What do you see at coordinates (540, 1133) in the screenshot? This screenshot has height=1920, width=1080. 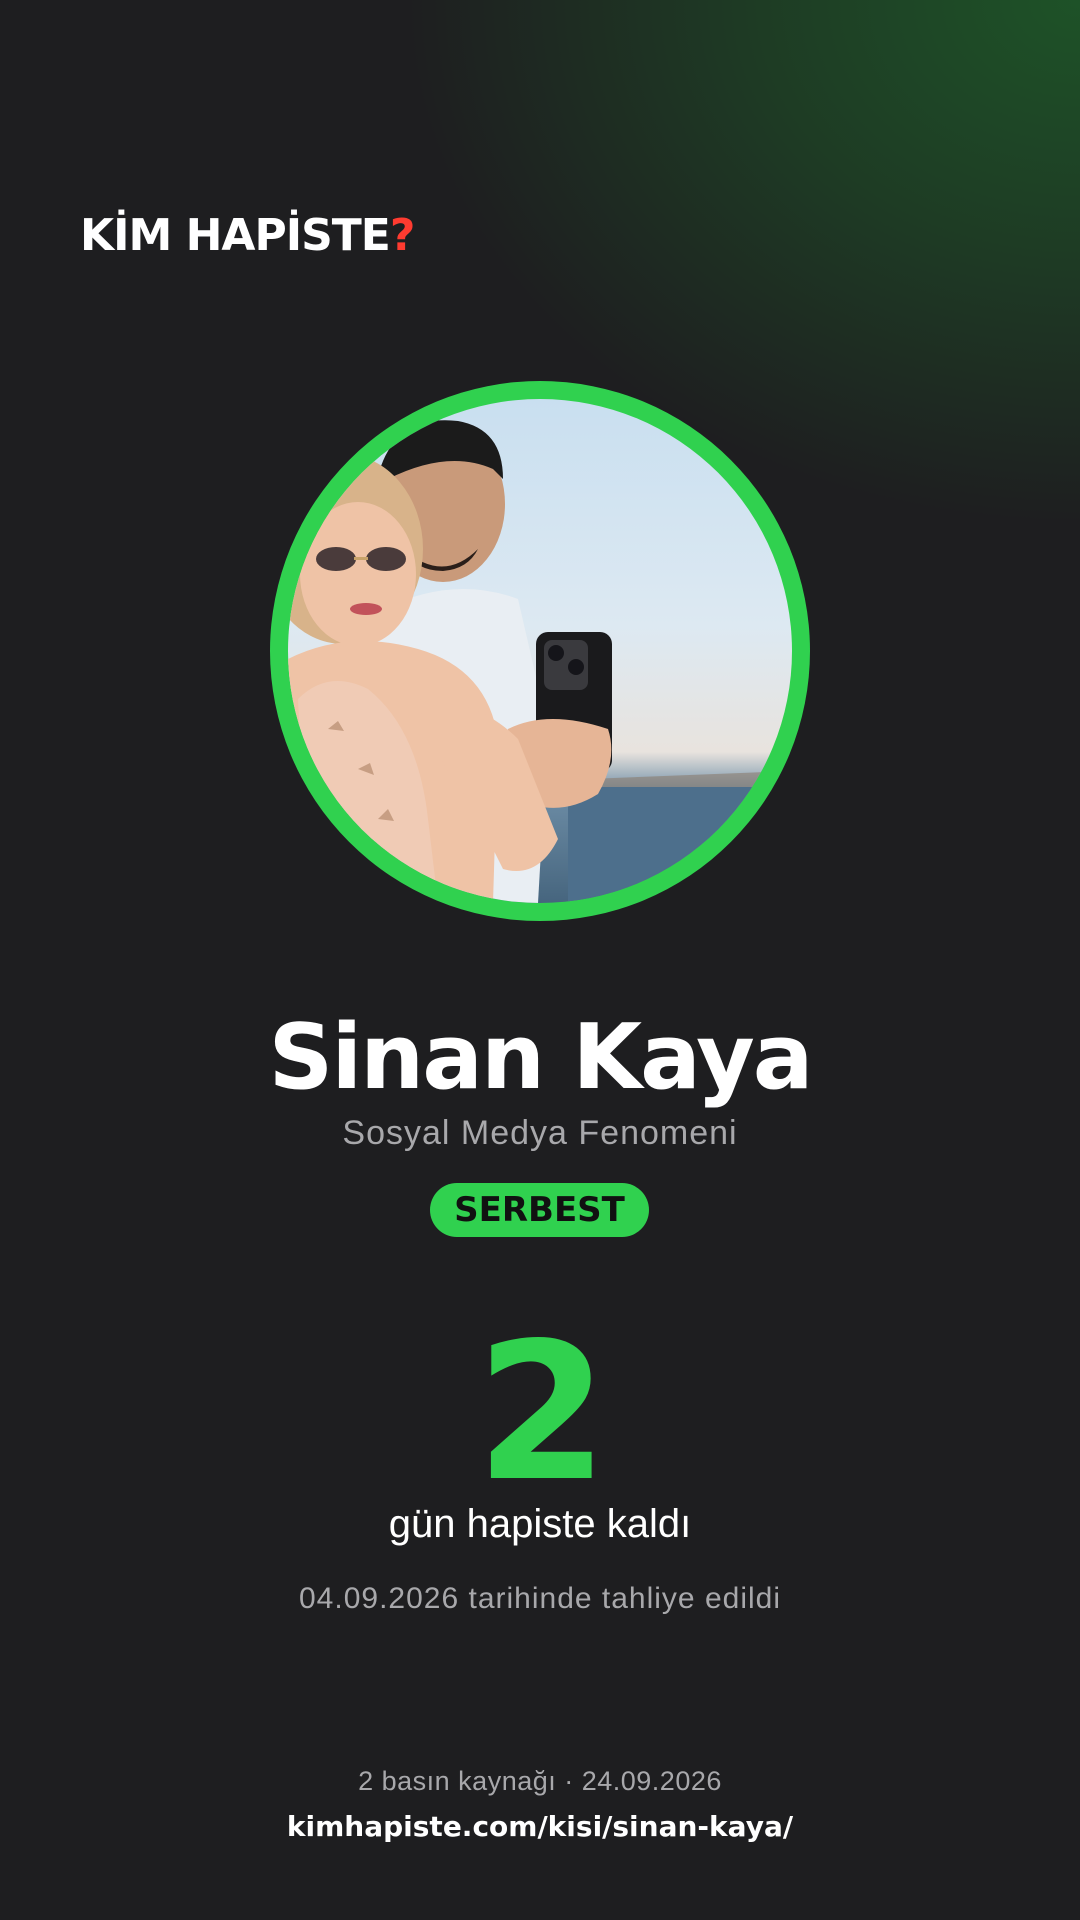 I see `person-role: Sosyal Medya Fenomeni` at bounding box center [540, 1133].